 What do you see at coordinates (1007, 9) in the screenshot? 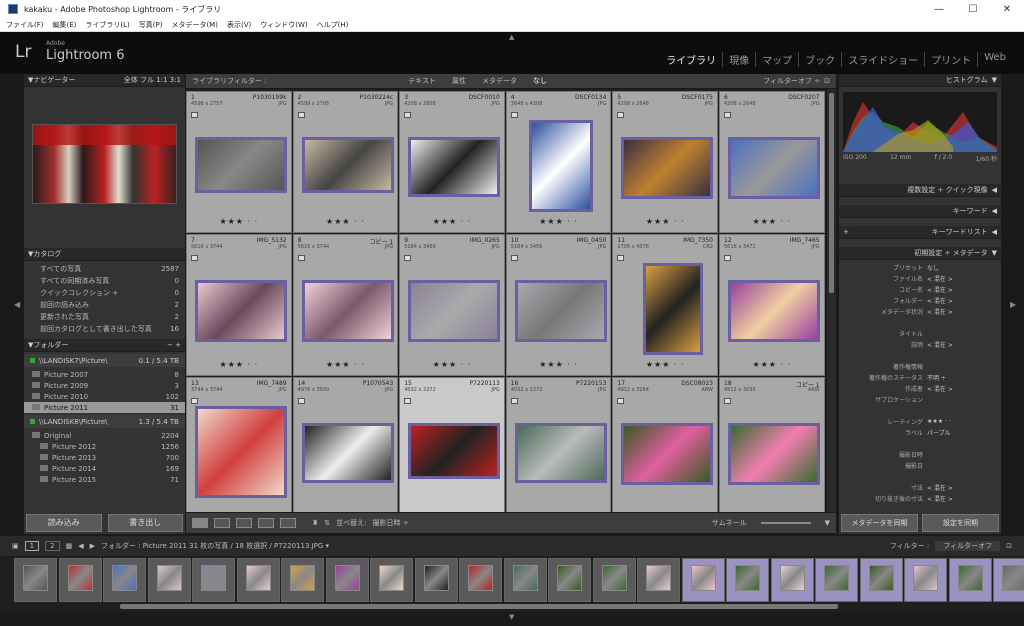
I see `close-button: ✕` at bounding box center [1007, 9].